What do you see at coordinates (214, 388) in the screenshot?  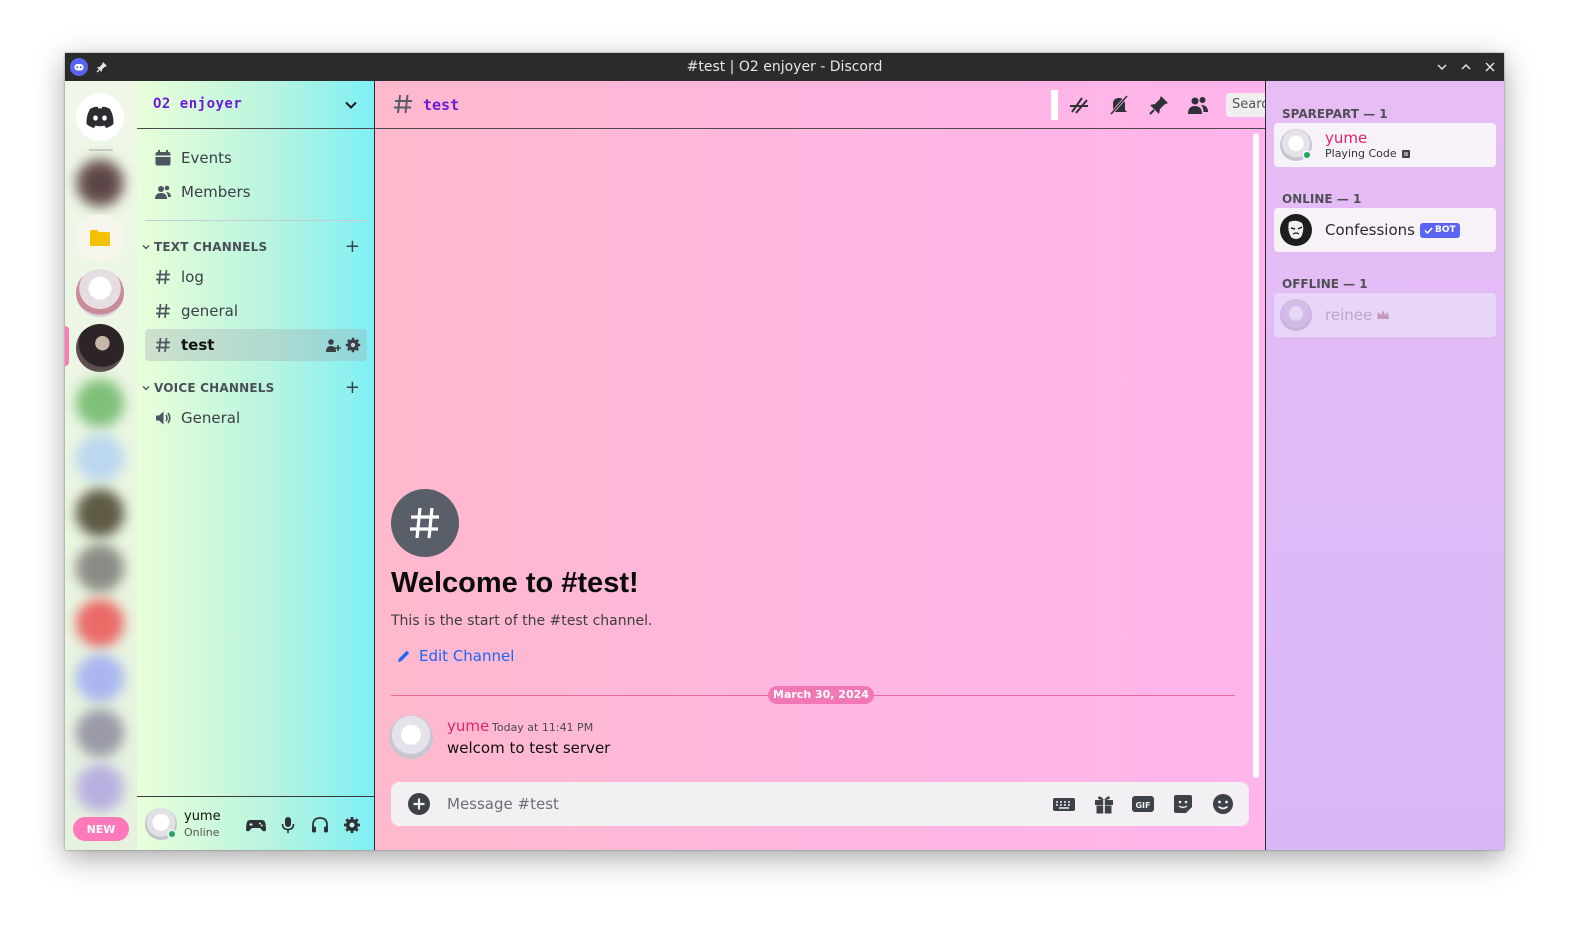 I see `category-label: VOICE CHANNELS` at bounding box center [214, 388].